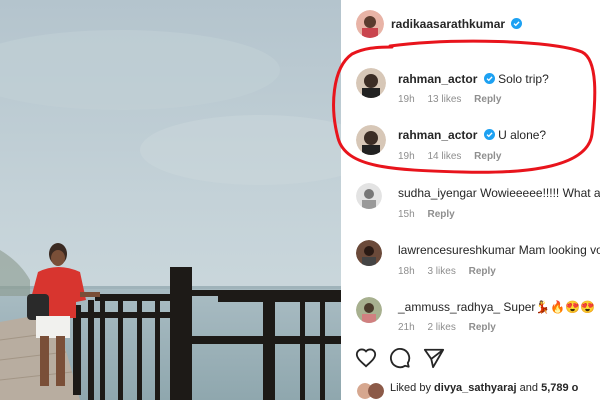 The width and height of the screenshot is (600, 400). What do you see at coordinates (434, 360) in the screenshot?
I see `share-icon` at bounding box center [434, 360].